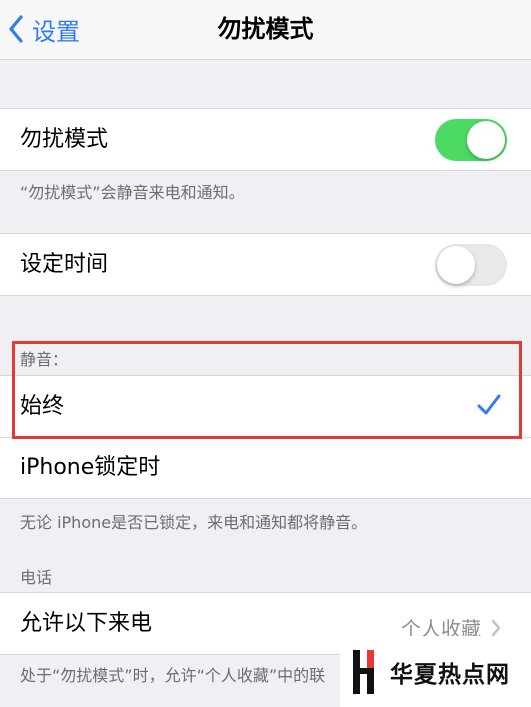 Image resolution: width=531 pixels, height=707 pixels. I want to click on allow-calls-label: 允许以下来电, so click(86, 623).